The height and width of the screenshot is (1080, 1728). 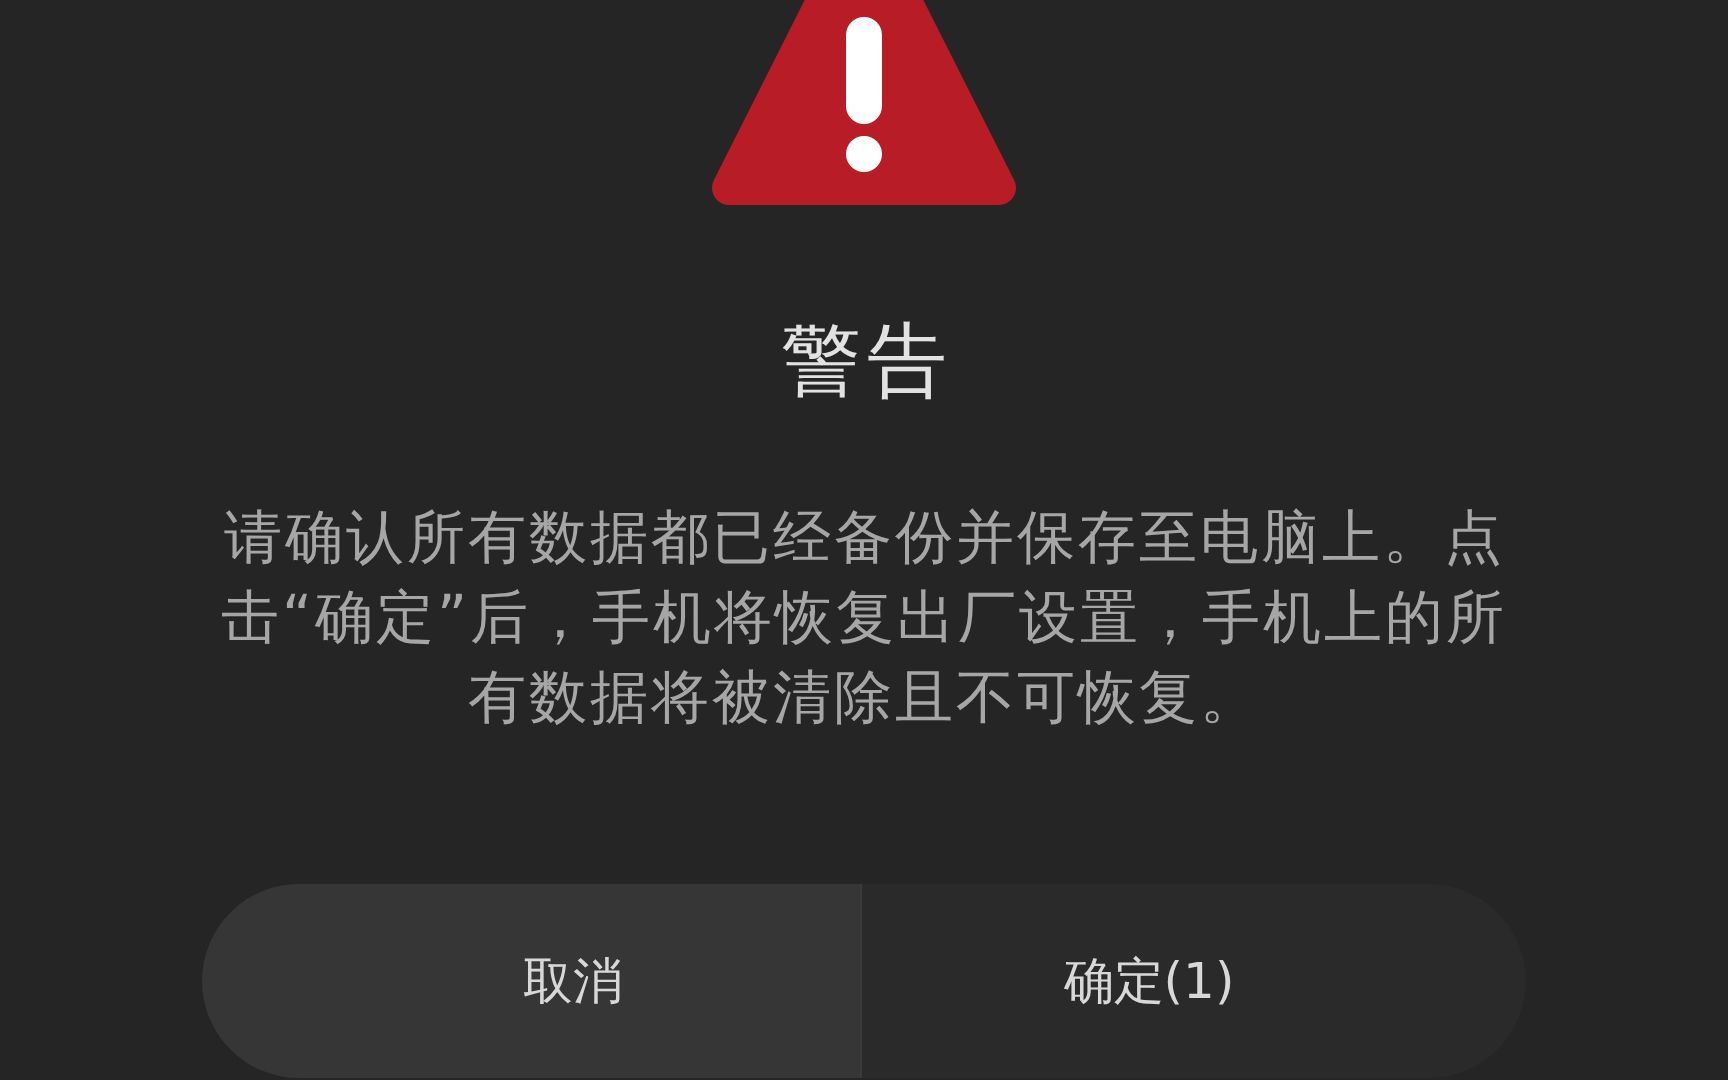 I want to click on warning-icon, so click(x=864, y=103).